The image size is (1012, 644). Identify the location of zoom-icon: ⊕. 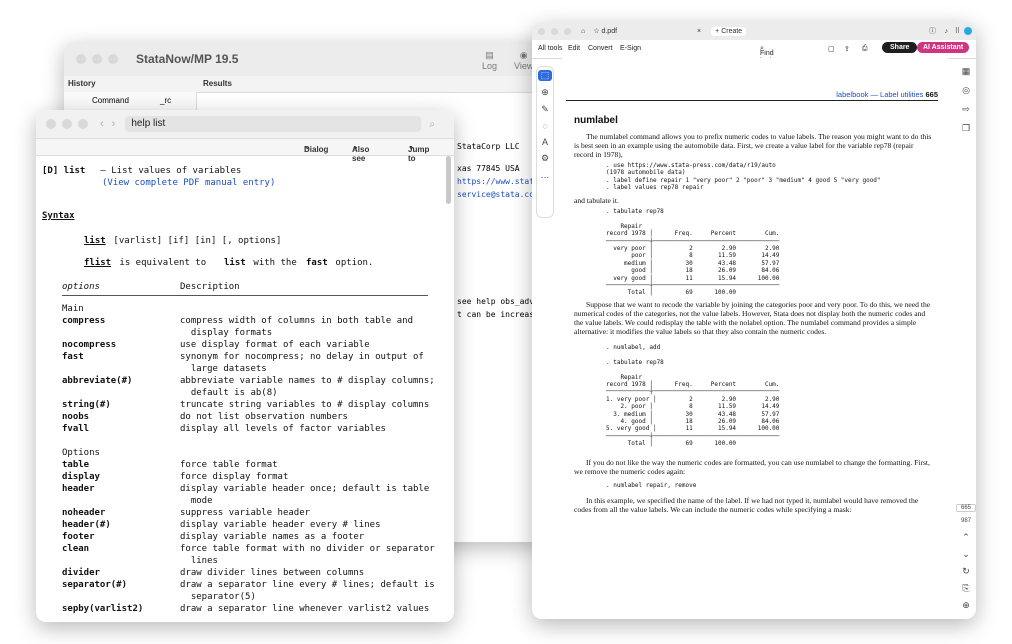
(545, 92).